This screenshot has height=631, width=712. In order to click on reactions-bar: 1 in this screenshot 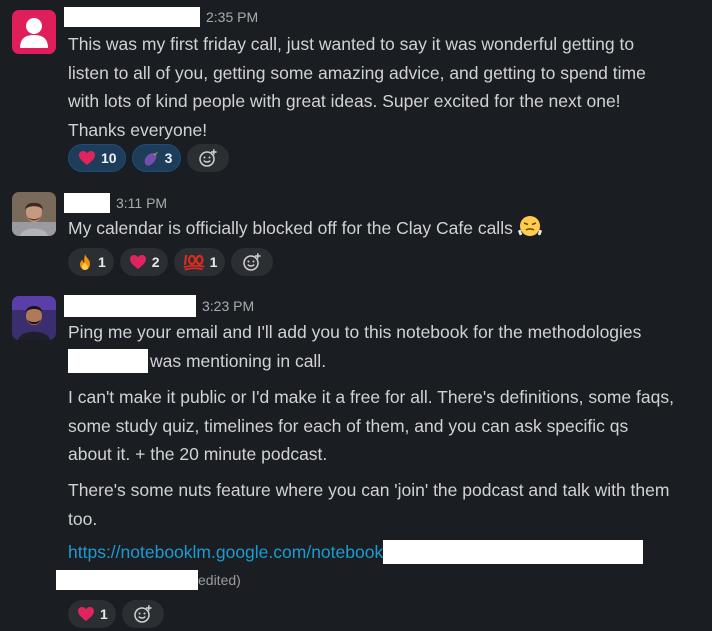, I will do `click(116, 614)`.